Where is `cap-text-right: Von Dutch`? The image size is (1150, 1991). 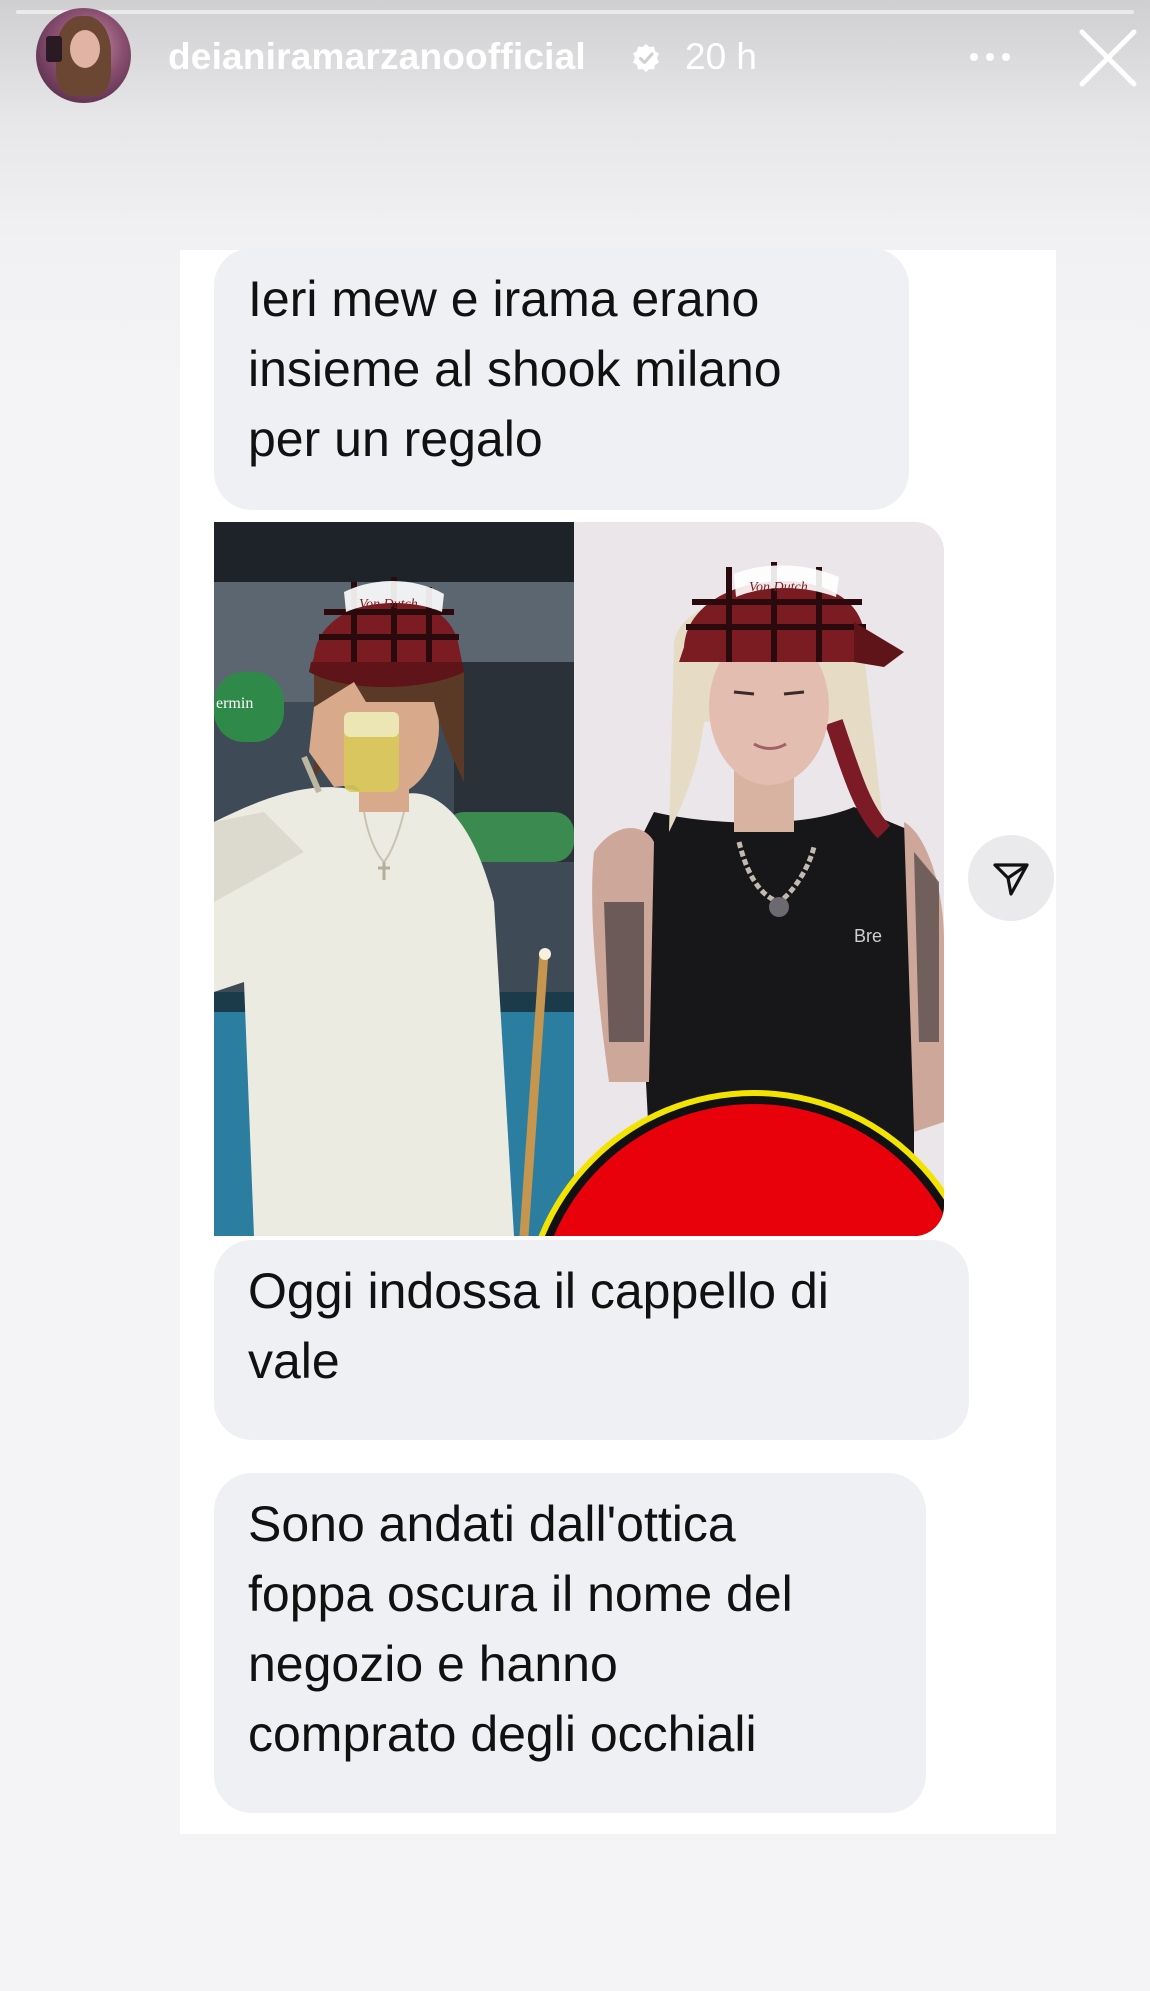
cap-text-right: Von Dutch is located at coordinates (778, 587).